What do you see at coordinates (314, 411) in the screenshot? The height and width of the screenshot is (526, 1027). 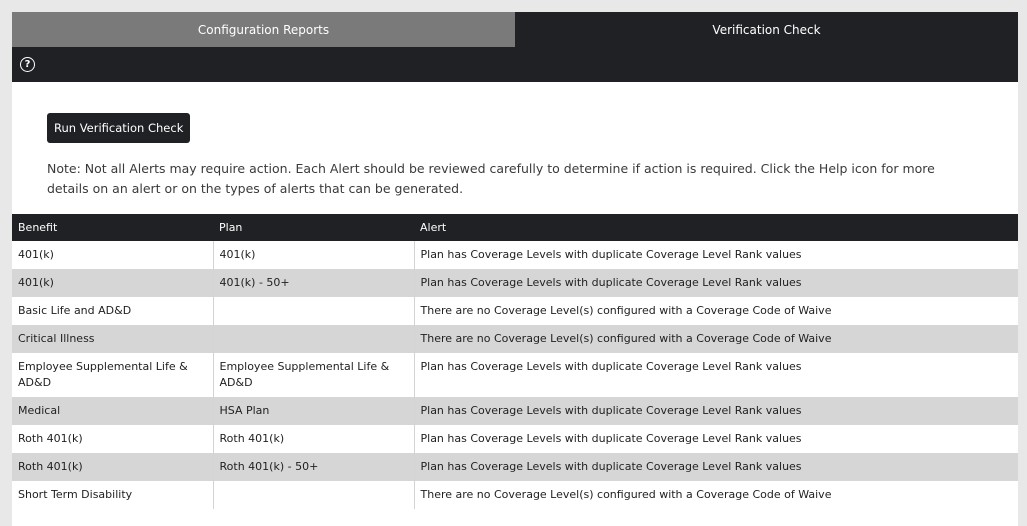 I see `cell-plan: HSA Plan` at bounding box center [314, 411].